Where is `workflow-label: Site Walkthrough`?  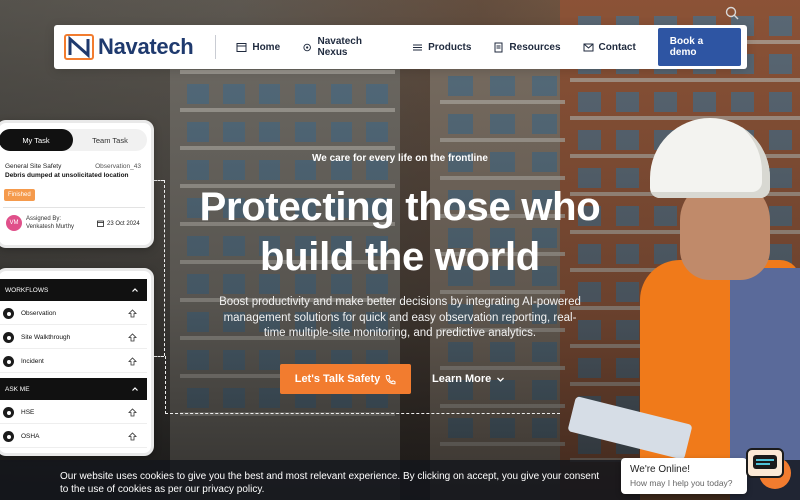 workflow-label: Site Walkthrough is located at coordinates (46, 337).